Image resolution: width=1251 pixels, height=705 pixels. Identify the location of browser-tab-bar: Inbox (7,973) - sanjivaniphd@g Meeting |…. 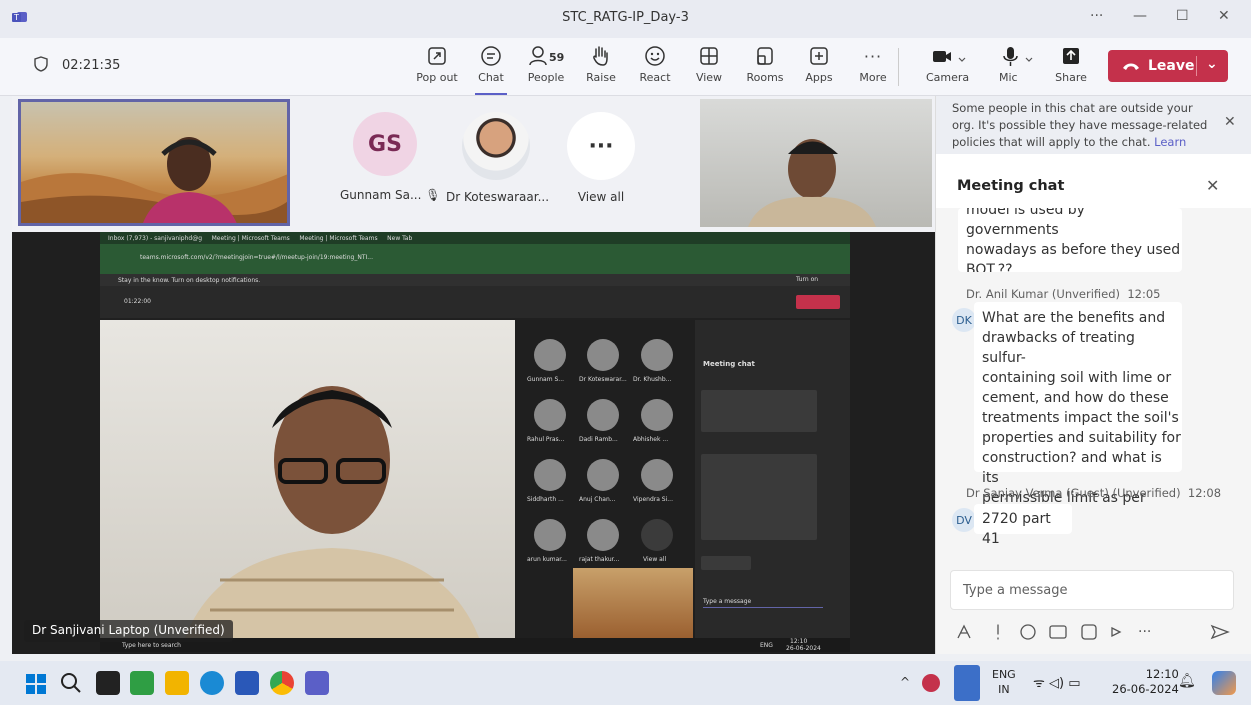
(475, 238).